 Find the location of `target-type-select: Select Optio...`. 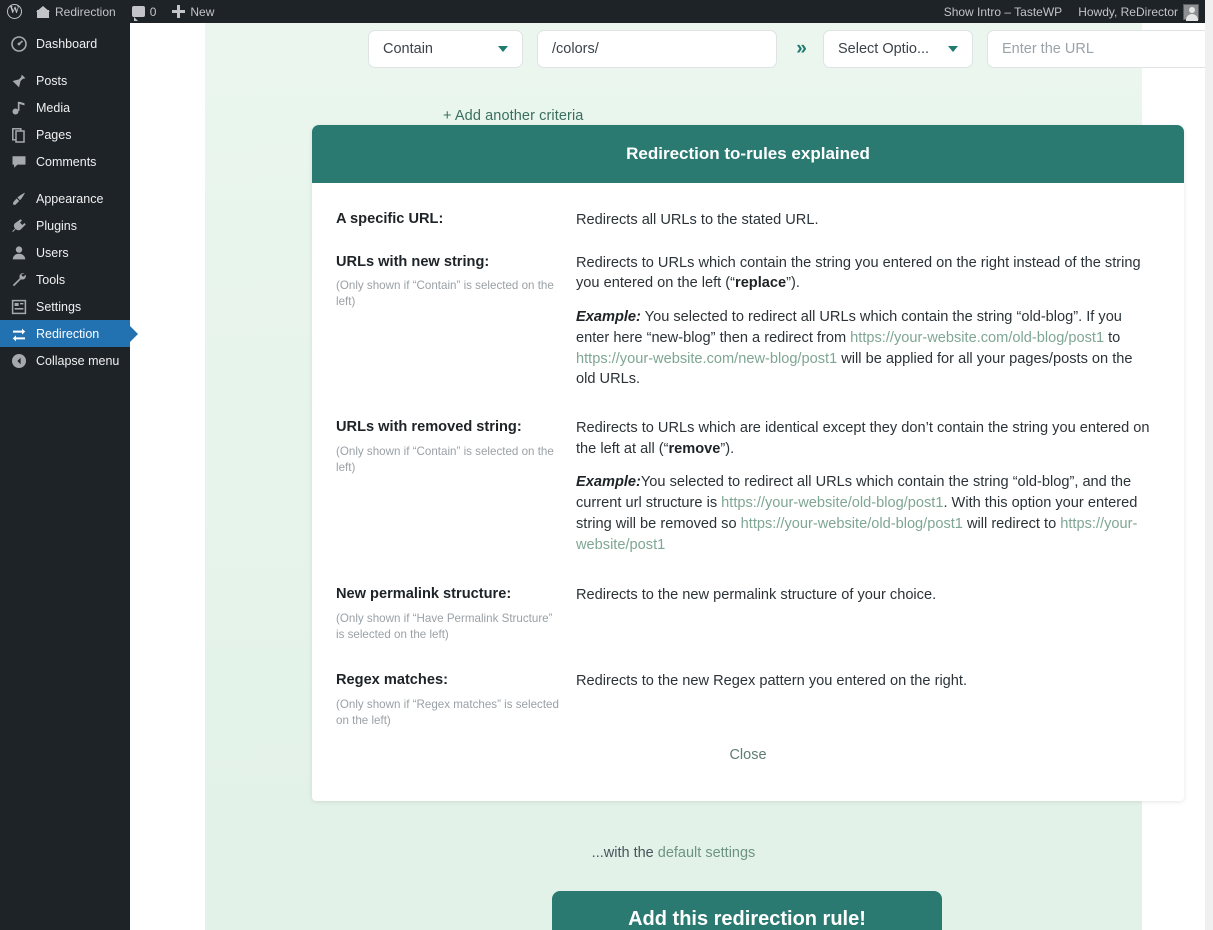

target-type-select: Select Optio... is located at coordinates (898, 49).